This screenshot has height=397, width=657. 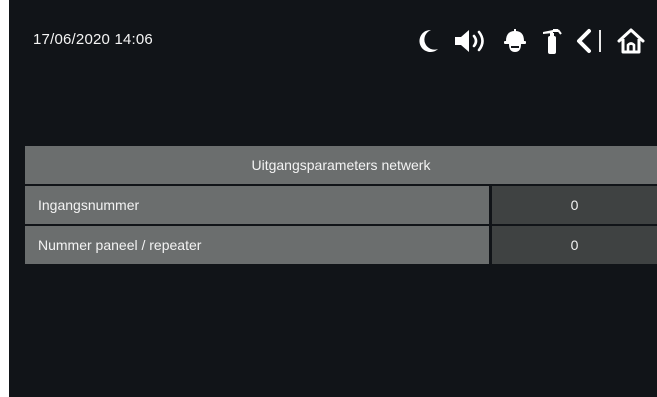 What do you see at coordinates (631, 41) in the screenshot?
I see `home-icon` at bounding box center [631, 41].